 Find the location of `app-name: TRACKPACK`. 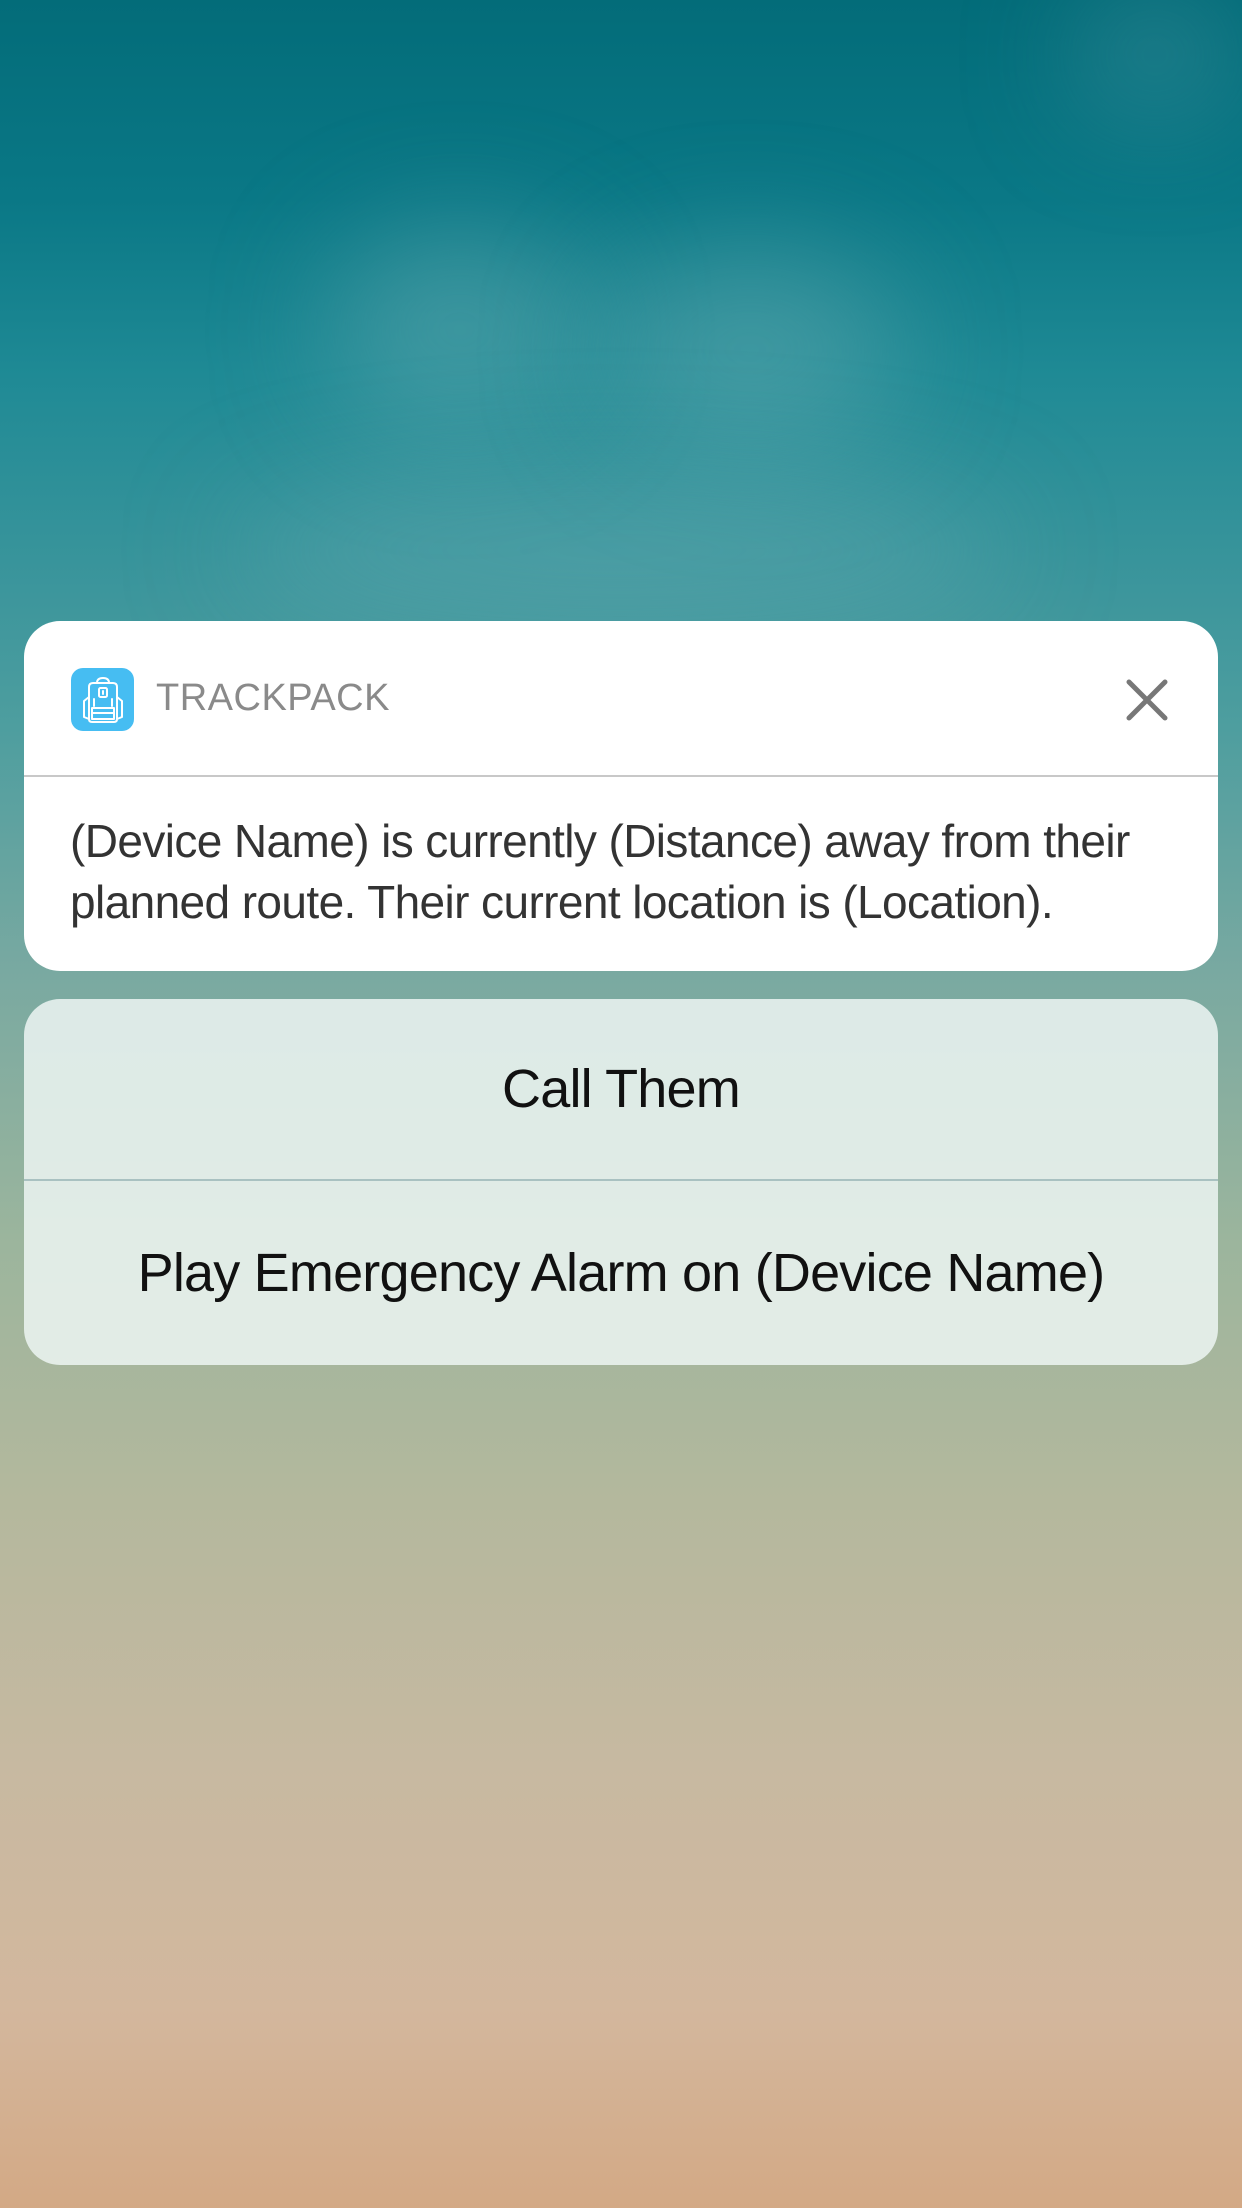

app-name: TRACKPACK is located at coordinates (273, 698).